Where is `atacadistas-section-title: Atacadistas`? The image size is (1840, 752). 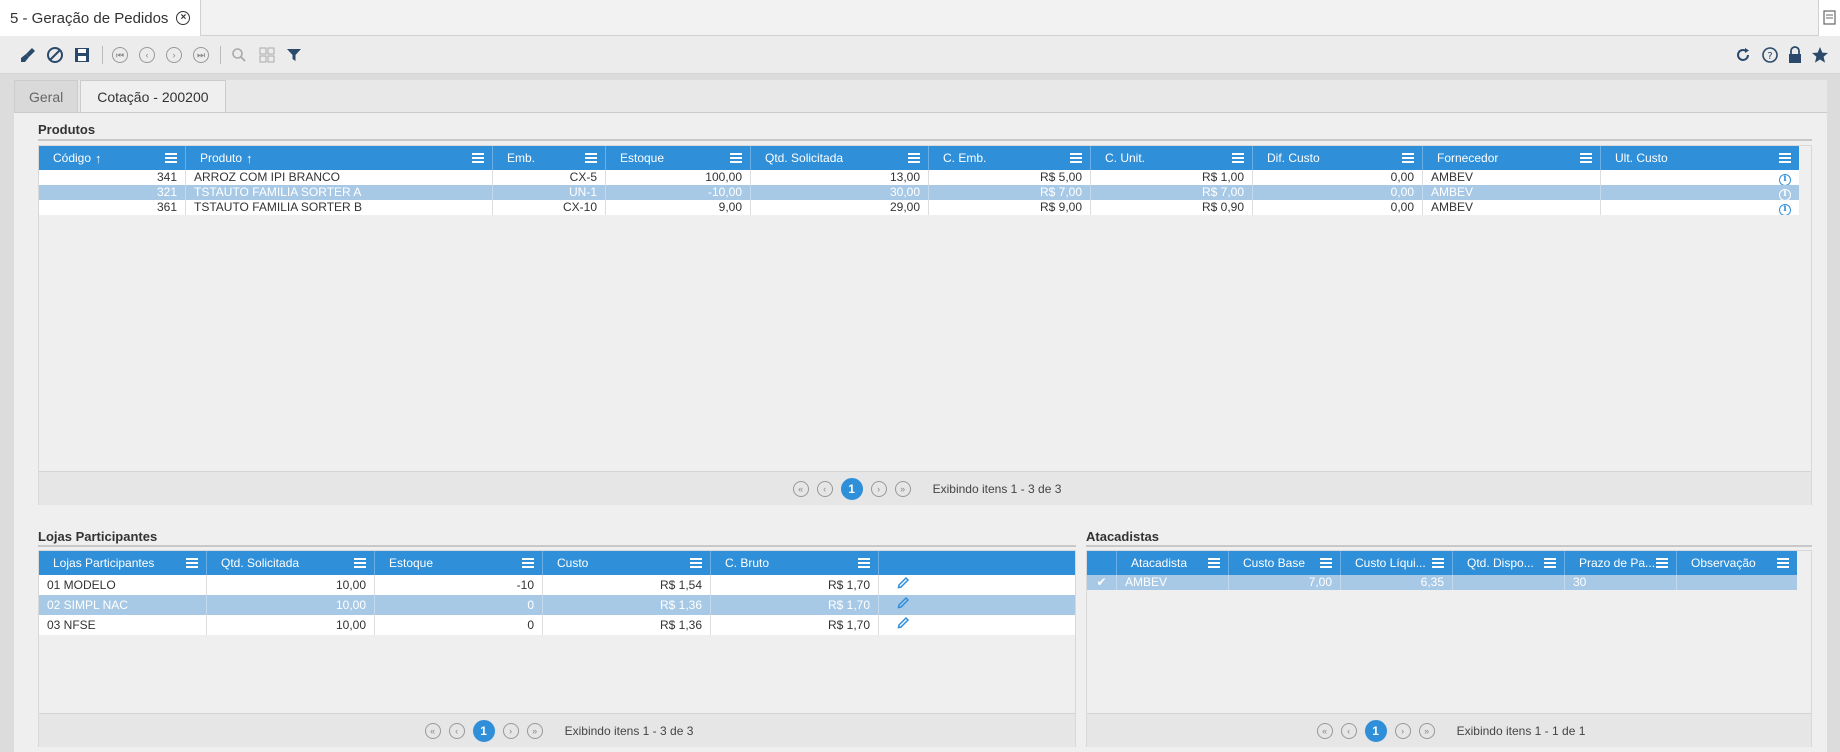
atacadistas-section-title: Atacadistas is located at coordinates (1122, 536).